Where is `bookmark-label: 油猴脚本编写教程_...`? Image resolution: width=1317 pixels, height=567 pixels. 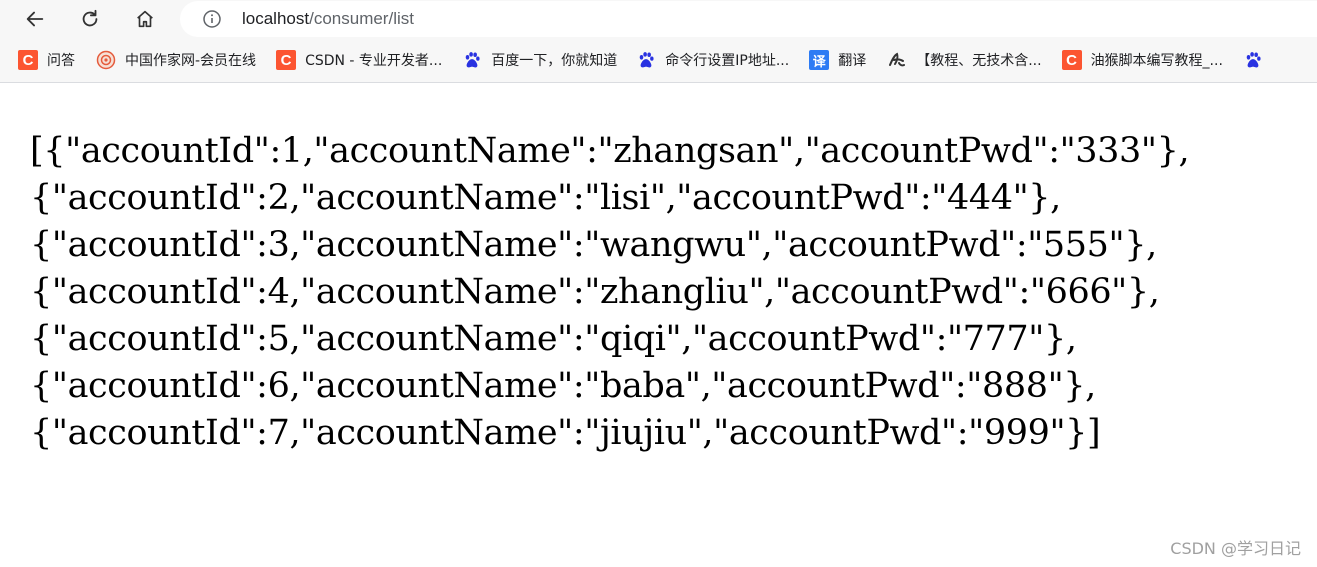 bookmark-label: 油猴脚本编写教程_... is located at coordinates (1156, 61).